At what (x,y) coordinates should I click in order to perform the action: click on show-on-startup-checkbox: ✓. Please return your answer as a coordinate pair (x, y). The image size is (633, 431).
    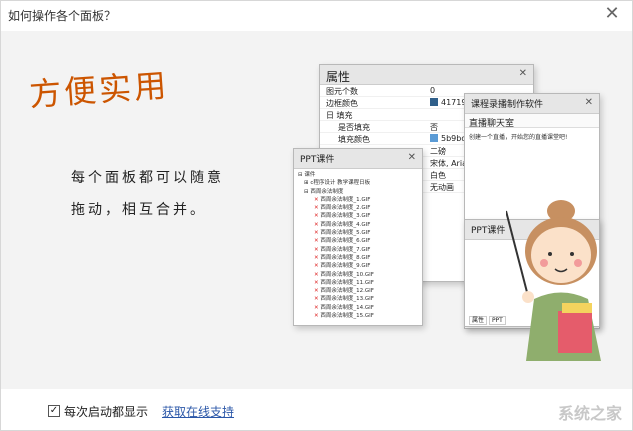
    Looking at the image, I should click on (54, 411).